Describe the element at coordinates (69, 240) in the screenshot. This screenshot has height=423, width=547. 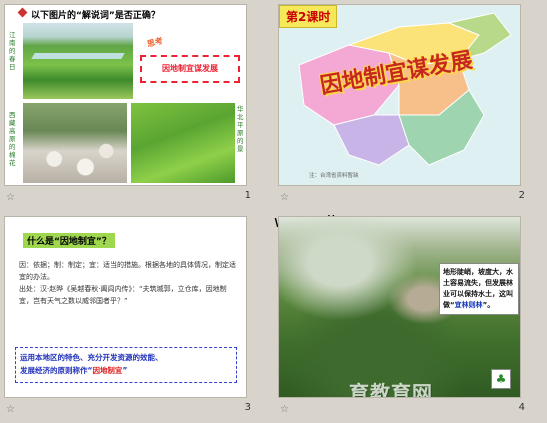
I see `slide-title: 什么是“因地制宜”？` at that location.